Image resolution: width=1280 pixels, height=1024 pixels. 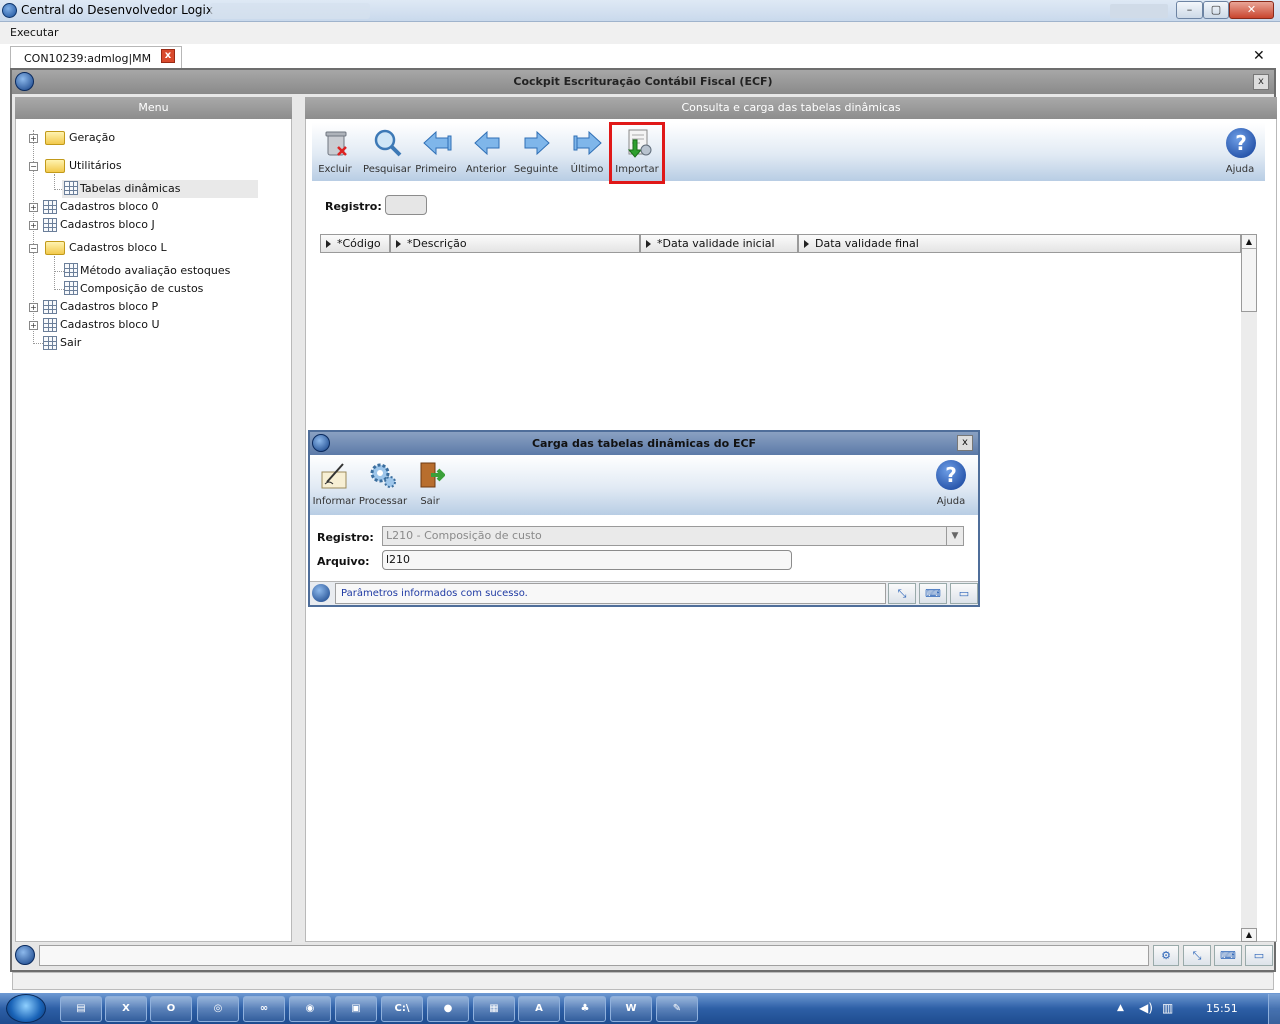 I want to click on app-icon: ▣, so click(x=356, y=1009).